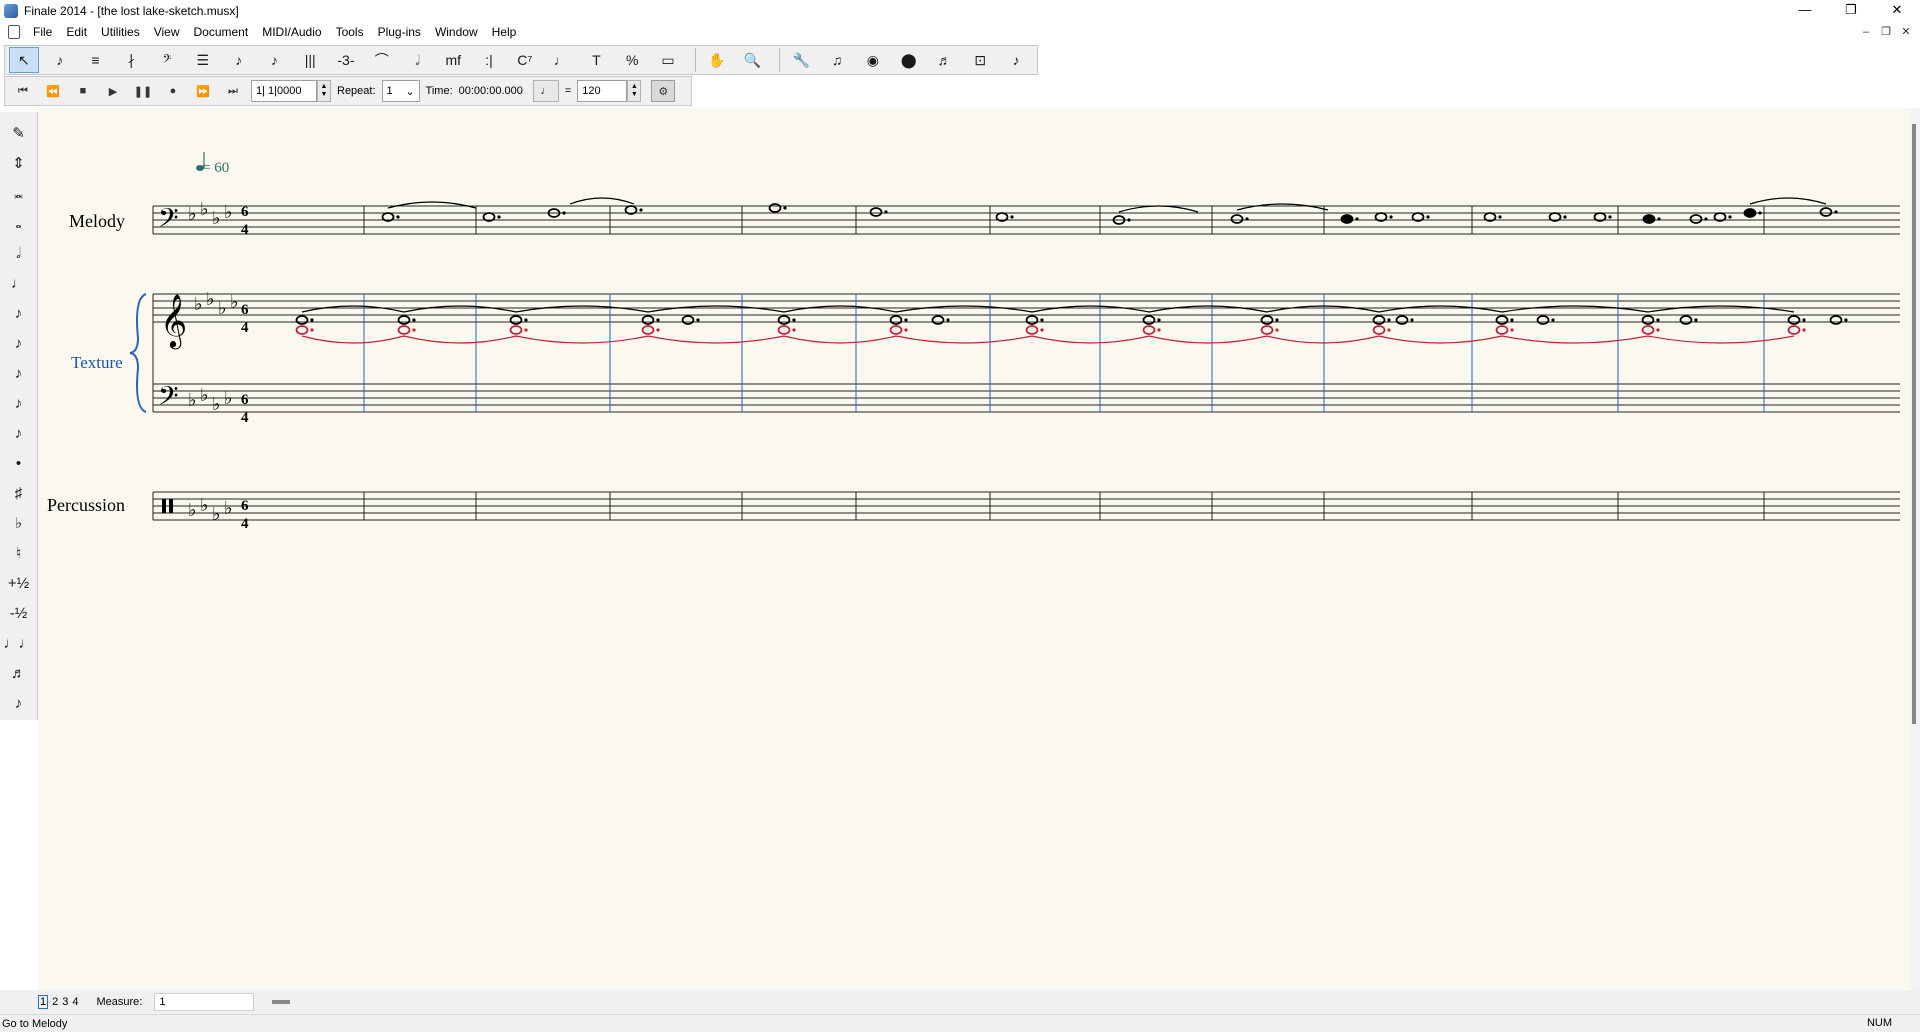  Describe the element at coordinates (399, 32) in the screenshot. I see `menu-plug-ins: Plug-ins` at that location.